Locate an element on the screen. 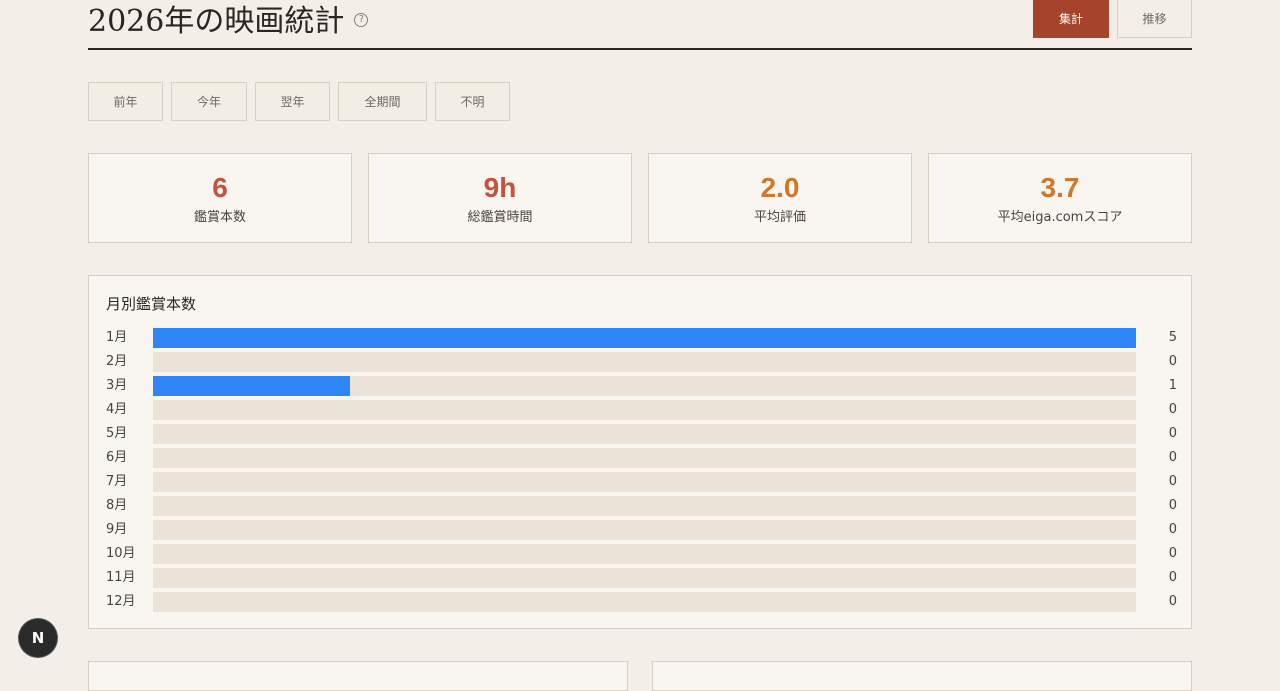 Image resolution: width=1280 pixels, height=691 pixels. page-header: 2026年の映画統計 ? 集計 推移 is located at coordinates (640, 25).